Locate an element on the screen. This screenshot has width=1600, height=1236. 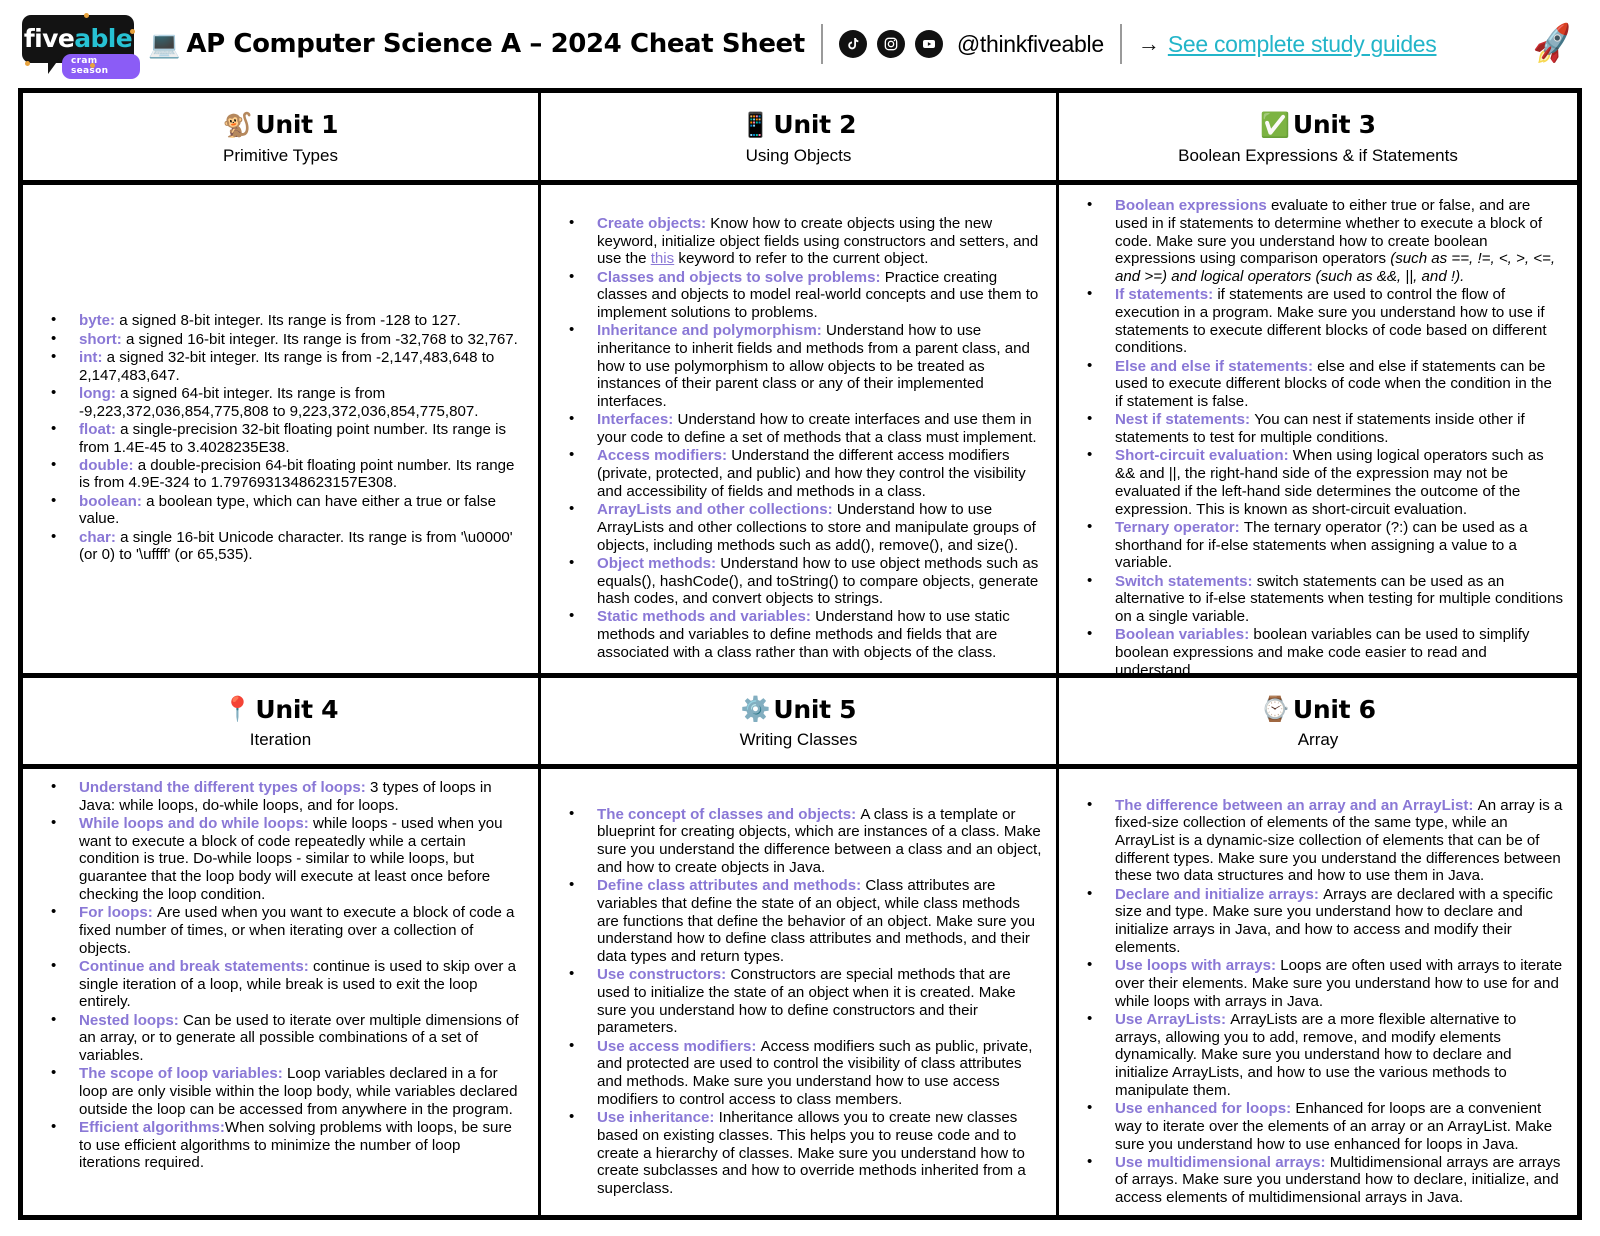
unit-point-term: long: is located at coordinates (100, 393).